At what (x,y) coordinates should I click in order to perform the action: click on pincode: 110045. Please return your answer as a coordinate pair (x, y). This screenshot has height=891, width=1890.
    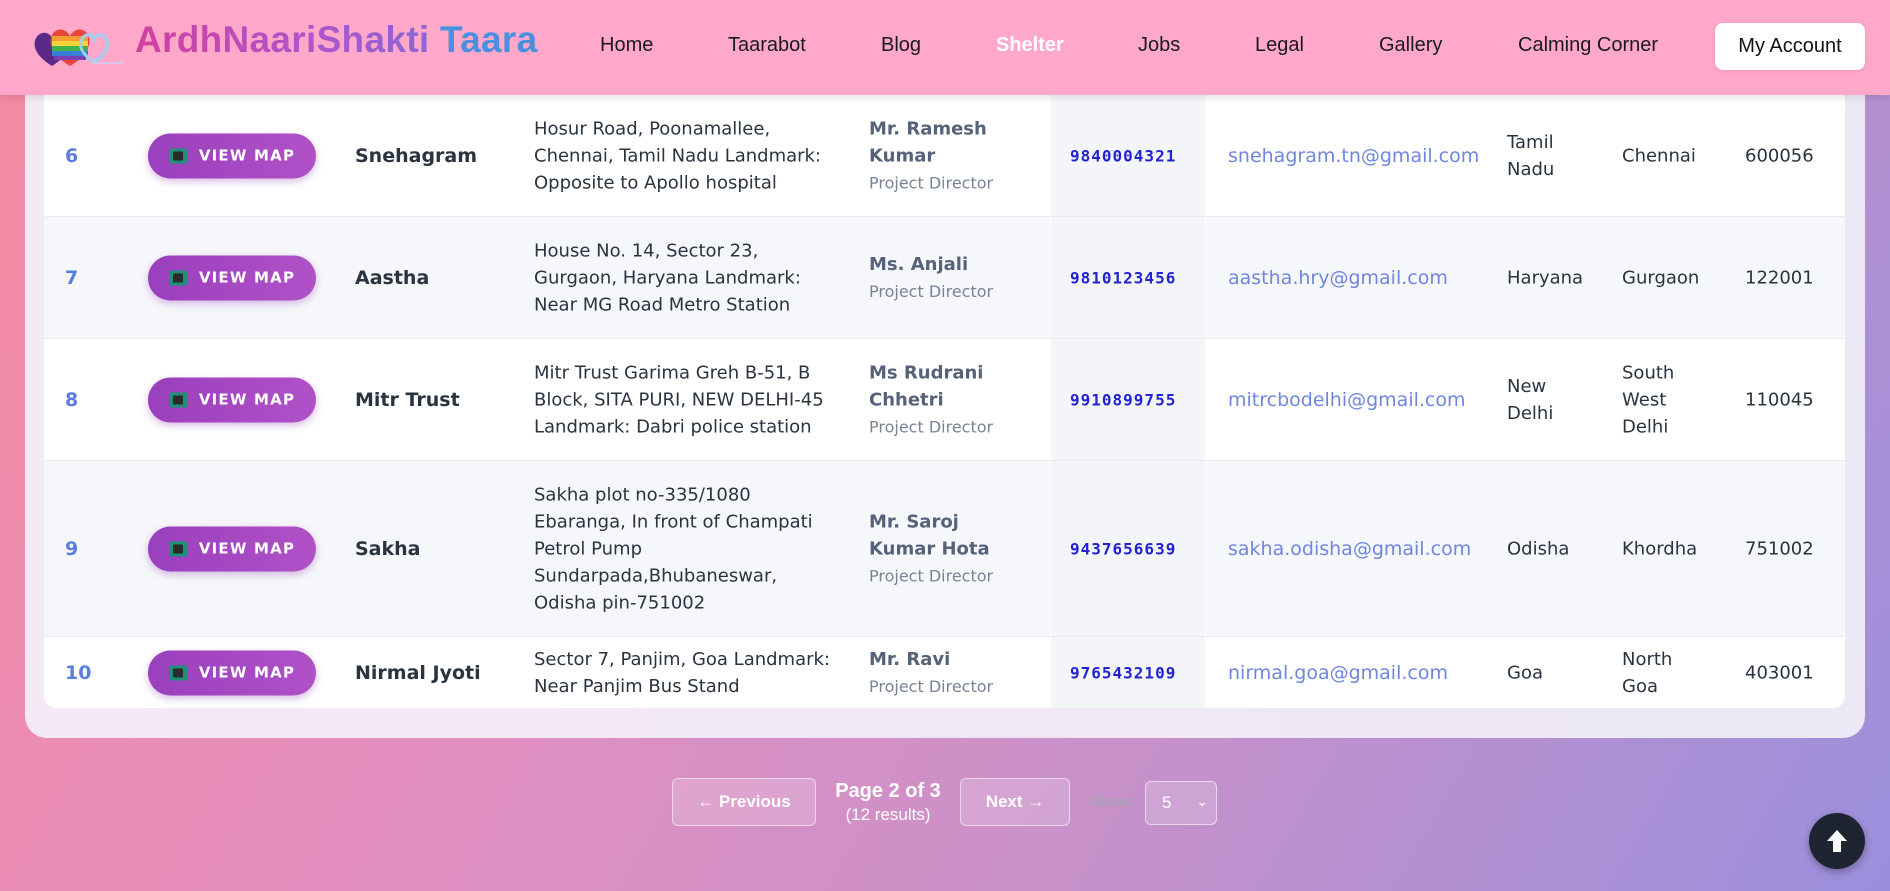
    Looking at the image, I should click on (1779, 399).